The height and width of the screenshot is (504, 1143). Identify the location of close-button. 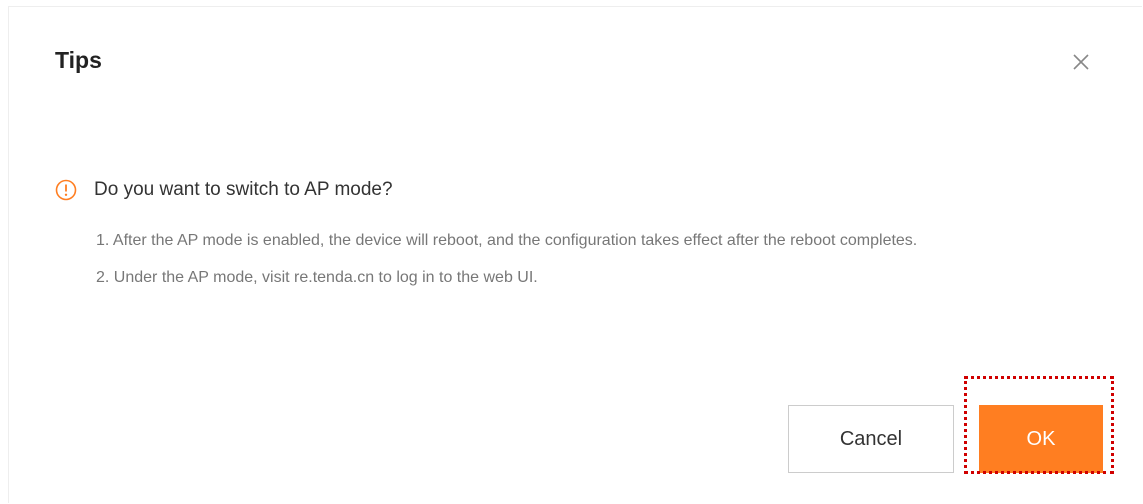
(1081, 62).